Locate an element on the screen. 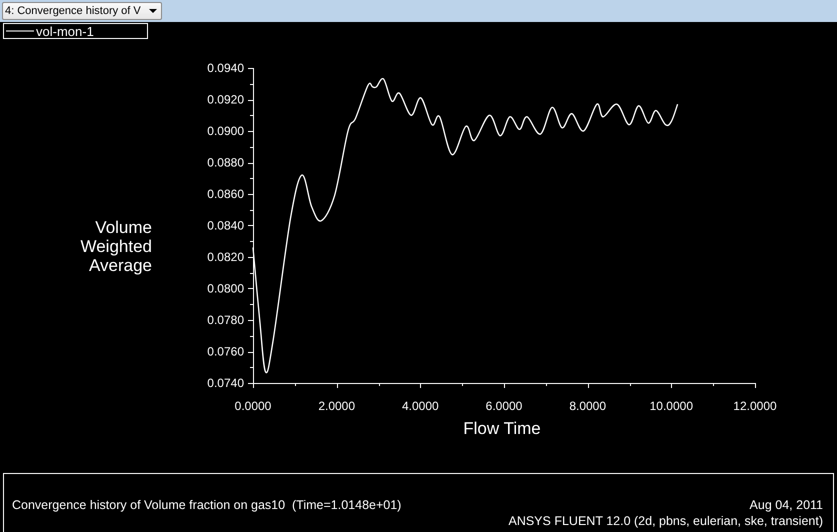  x-tick-label: 12.0000 is located at coordinates (755, 406).